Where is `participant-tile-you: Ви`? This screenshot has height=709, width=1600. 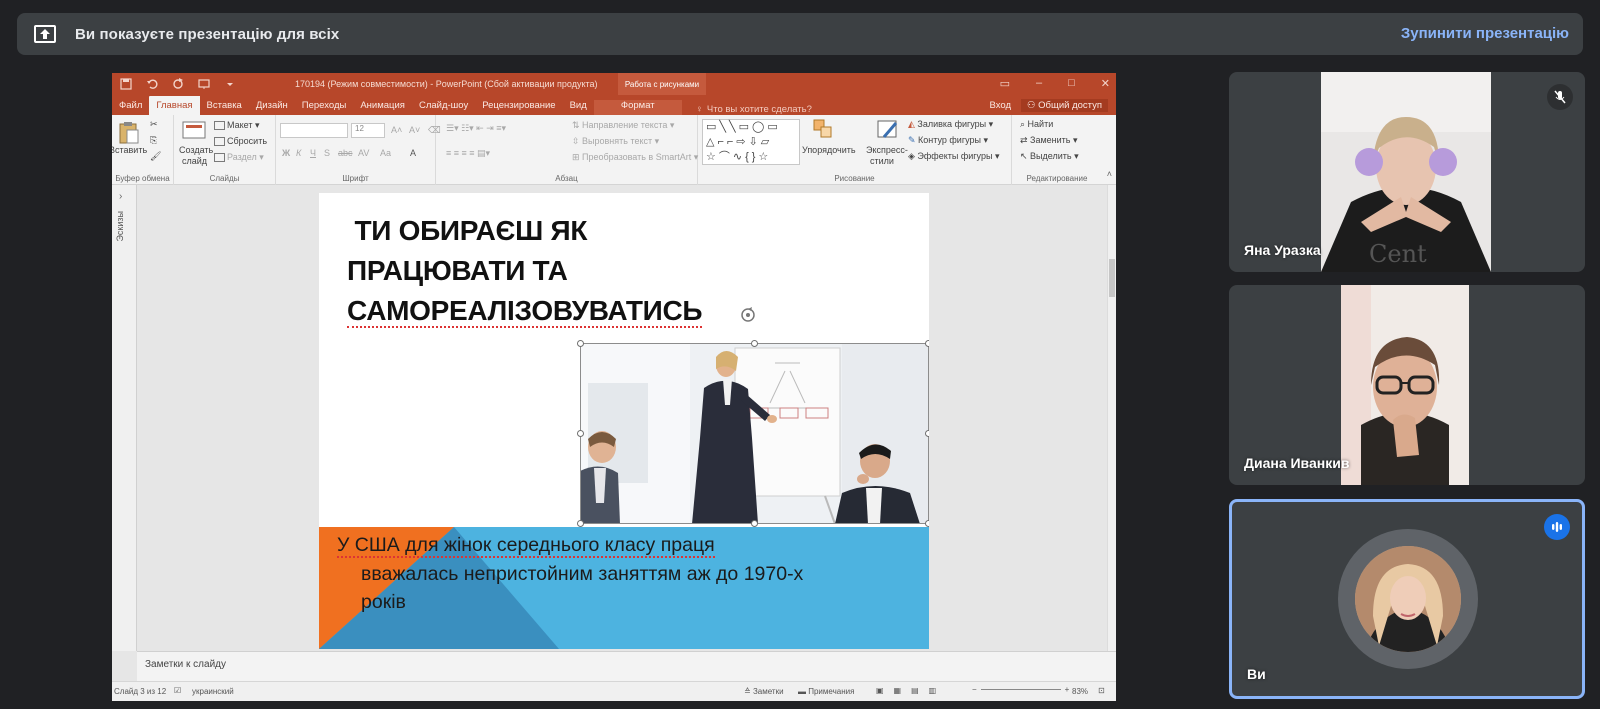 participant-tile-you: Ви is located at coordinates (1407, 599).